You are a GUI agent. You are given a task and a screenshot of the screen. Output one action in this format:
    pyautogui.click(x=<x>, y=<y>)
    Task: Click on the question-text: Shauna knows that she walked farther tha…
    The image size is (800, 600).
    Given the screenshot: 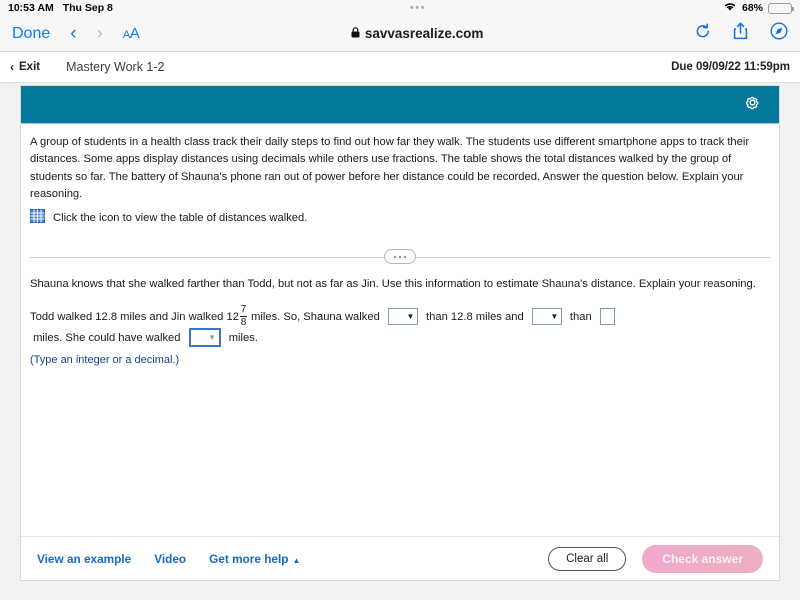 What is the action you would take?
    pyautogui.click(x=393, y=284)
    